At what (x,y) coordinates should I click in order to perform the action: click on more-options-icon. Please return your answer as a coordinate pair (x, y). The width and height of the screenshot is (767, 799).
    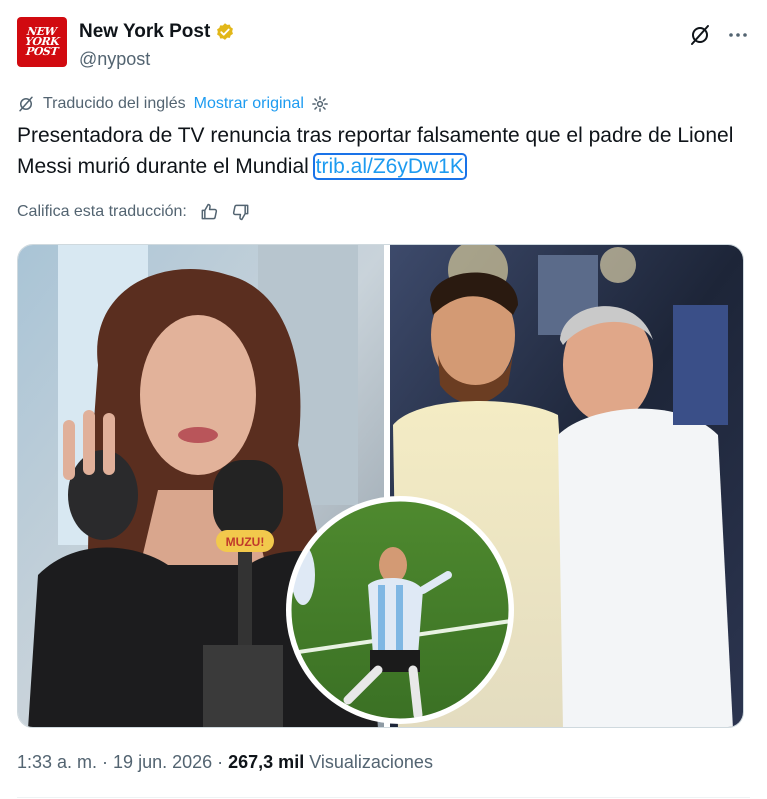
    Looking at the image, I should click on (738, 35).